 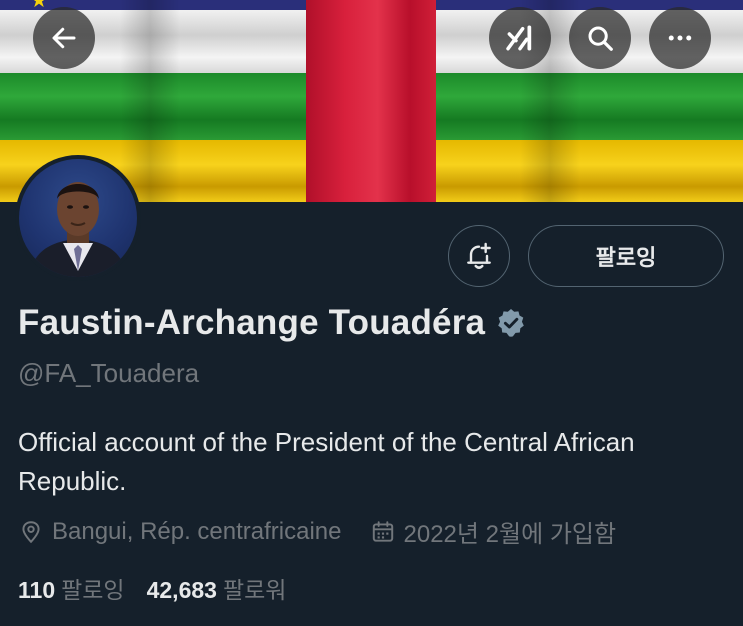 I want to click on verified-badge-icon, so click(x=511, y=323).